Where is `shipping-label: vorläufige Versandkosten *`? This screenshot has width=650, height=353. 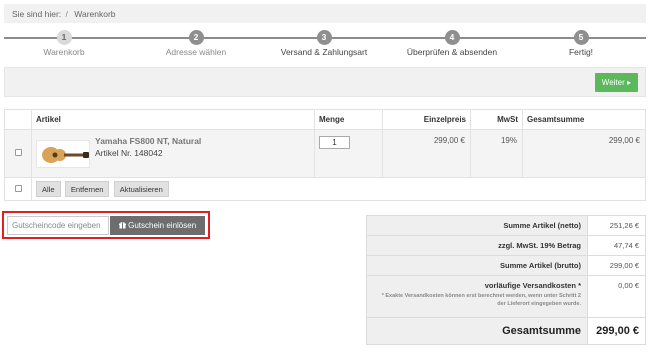 shipping-label: vorläufige Versandkosten * is located at coordinates (532, 285).